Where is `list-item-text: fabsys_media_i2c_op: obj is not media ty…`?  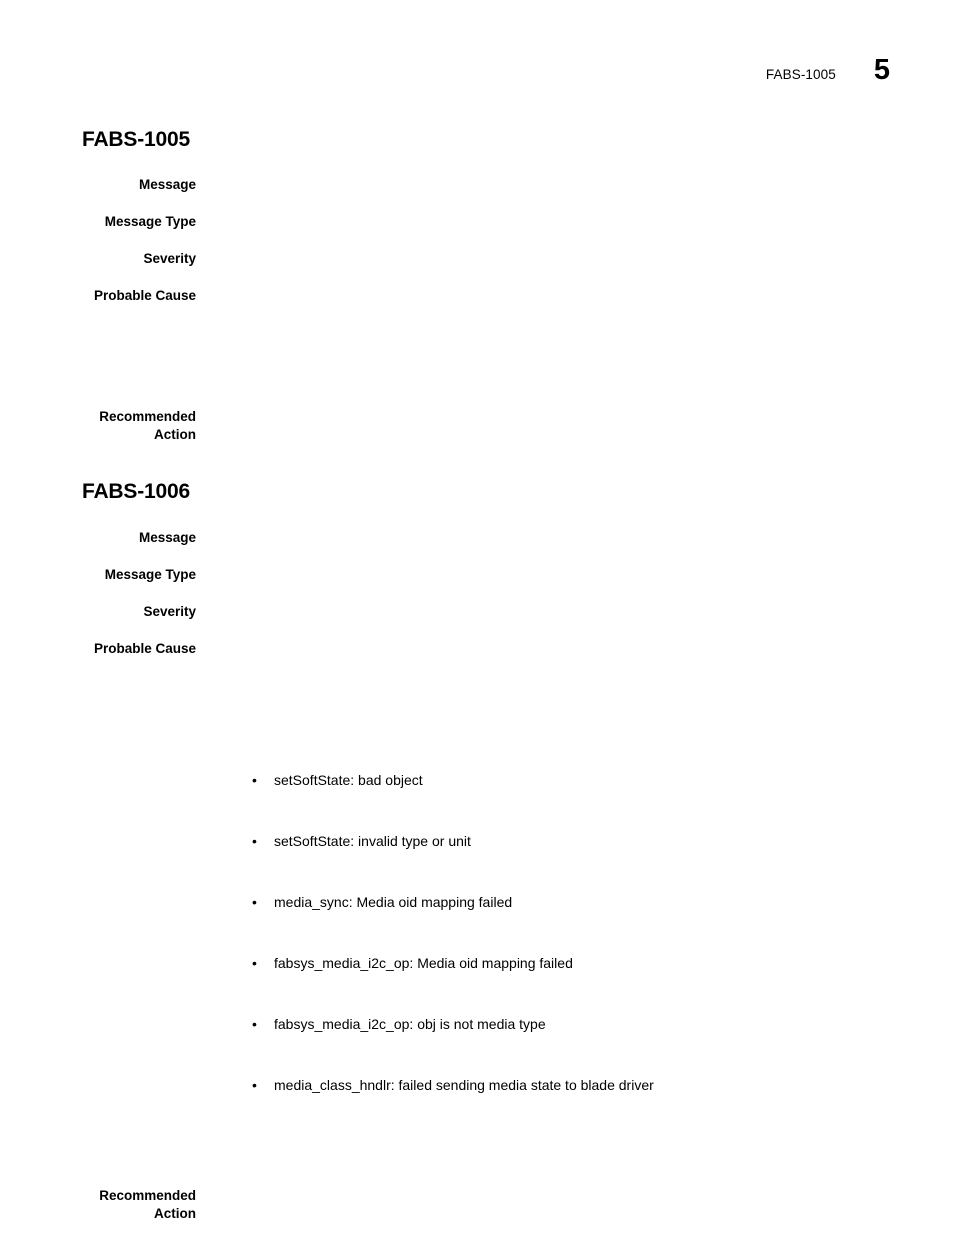
list-item-text: fabsys_media_i2c_op: obj is not media ty… is located at coordinates (410, 1024).